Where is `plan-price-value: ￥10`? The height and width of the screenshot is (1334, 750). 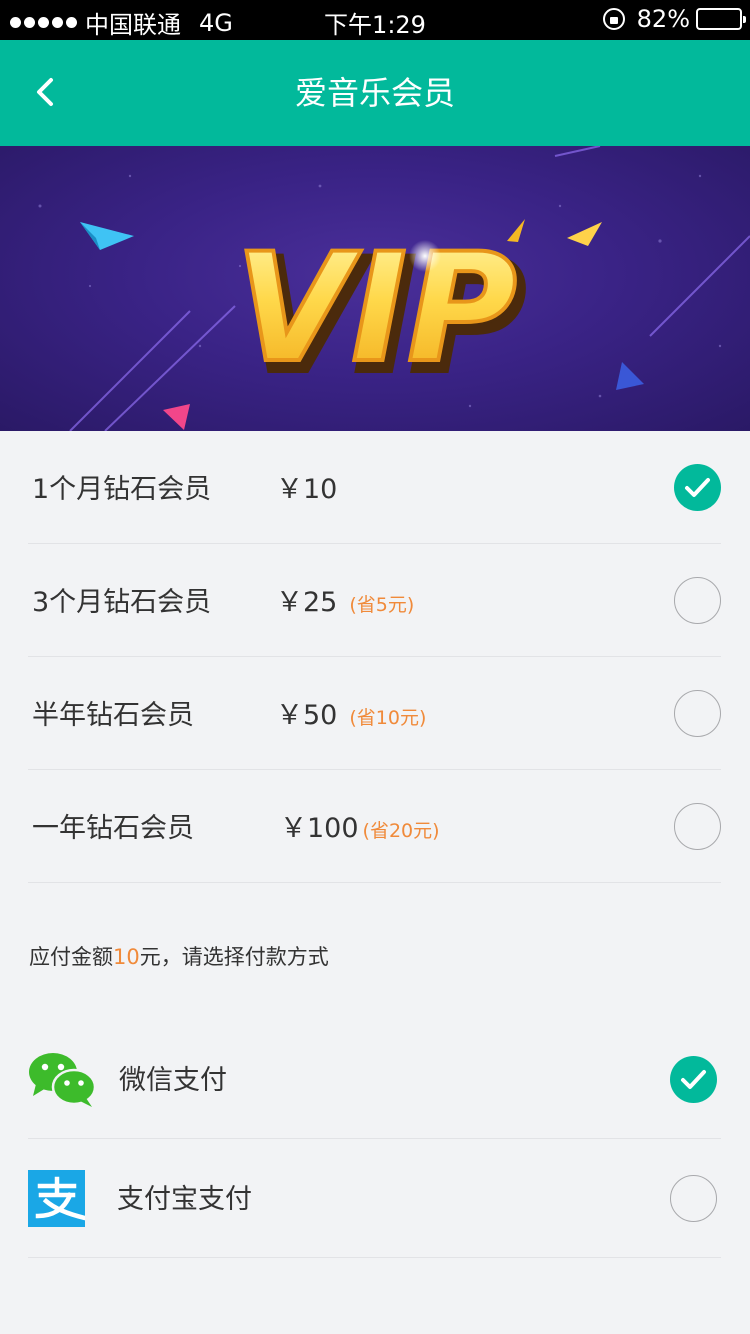 plan-price-value: ￥10 is located at coordinates (307, 489).